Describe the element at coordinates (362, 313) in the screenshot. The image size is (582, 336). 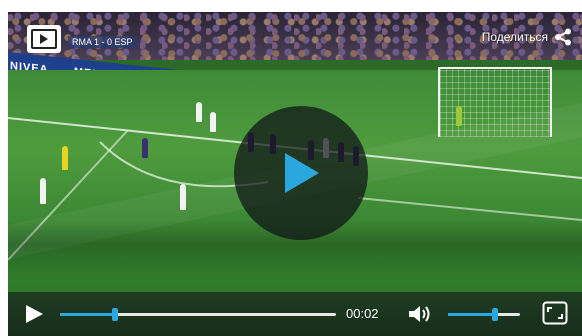
I see `current-time: 00:02` at that location.